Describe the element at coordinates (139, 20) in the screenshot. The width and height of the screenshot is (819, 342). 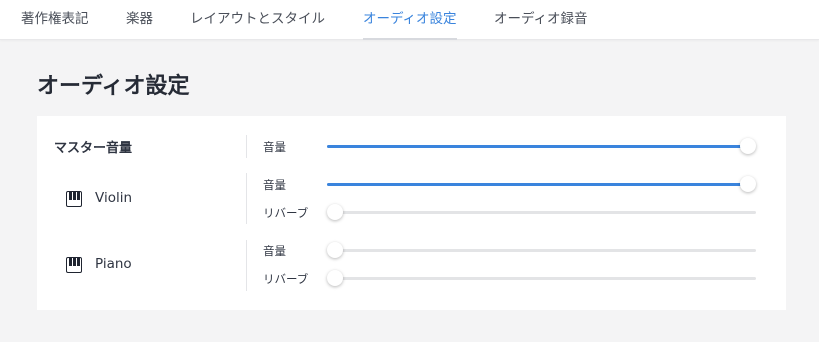
I see `tab-instruments: 楽器` at that location.